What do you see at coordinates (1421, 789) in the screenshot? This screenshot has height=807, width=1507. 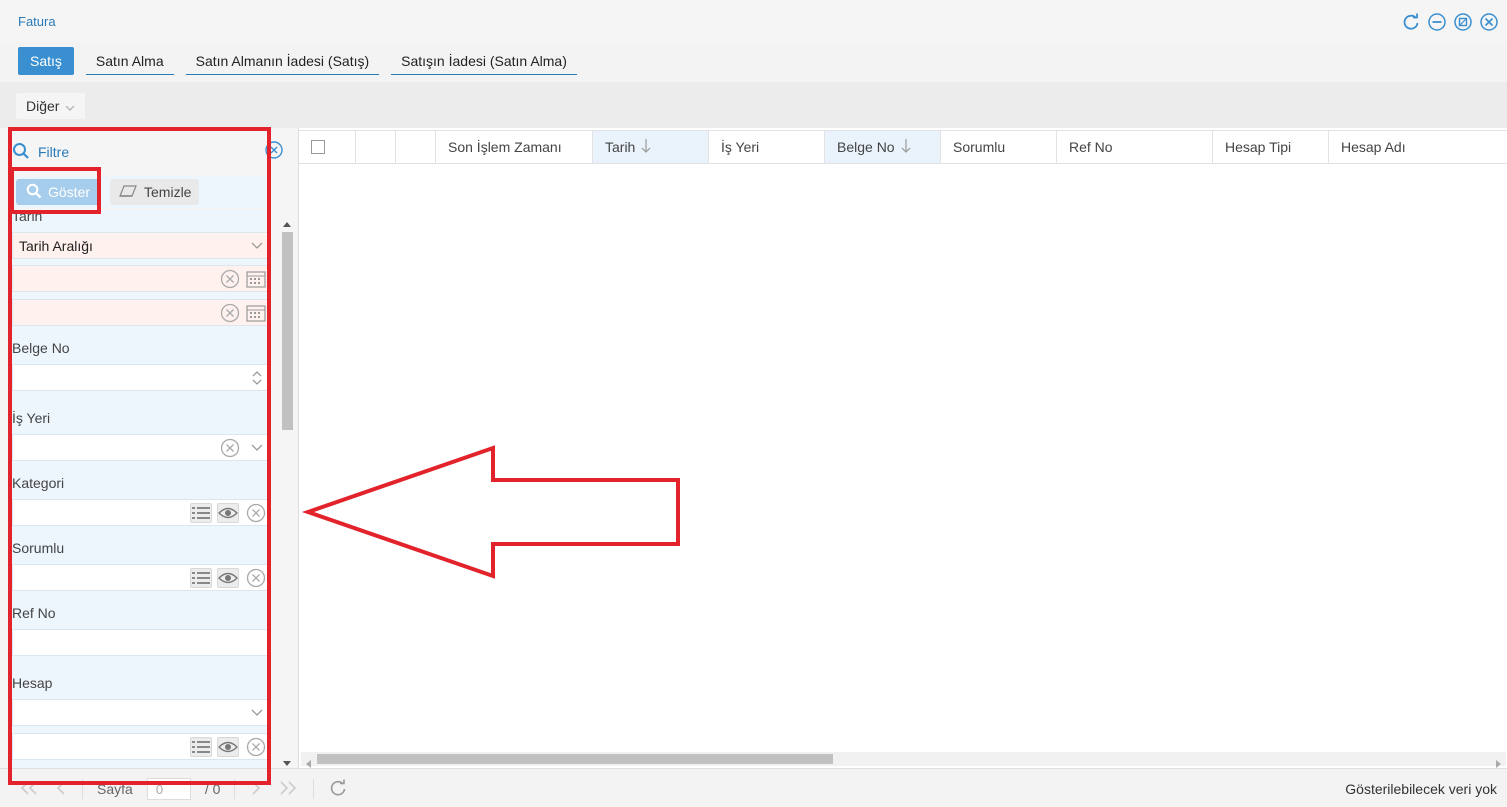 I see `no-data-status: Gösterilebilecek veri yok` at bounding box center [1421, 789].